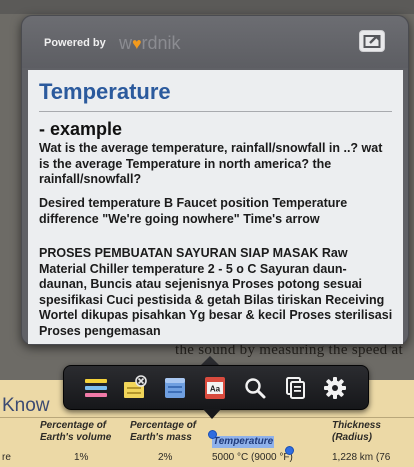 The image size is (414, 467). I want to click on powered-by-label: Powered by, so click(75, 43).